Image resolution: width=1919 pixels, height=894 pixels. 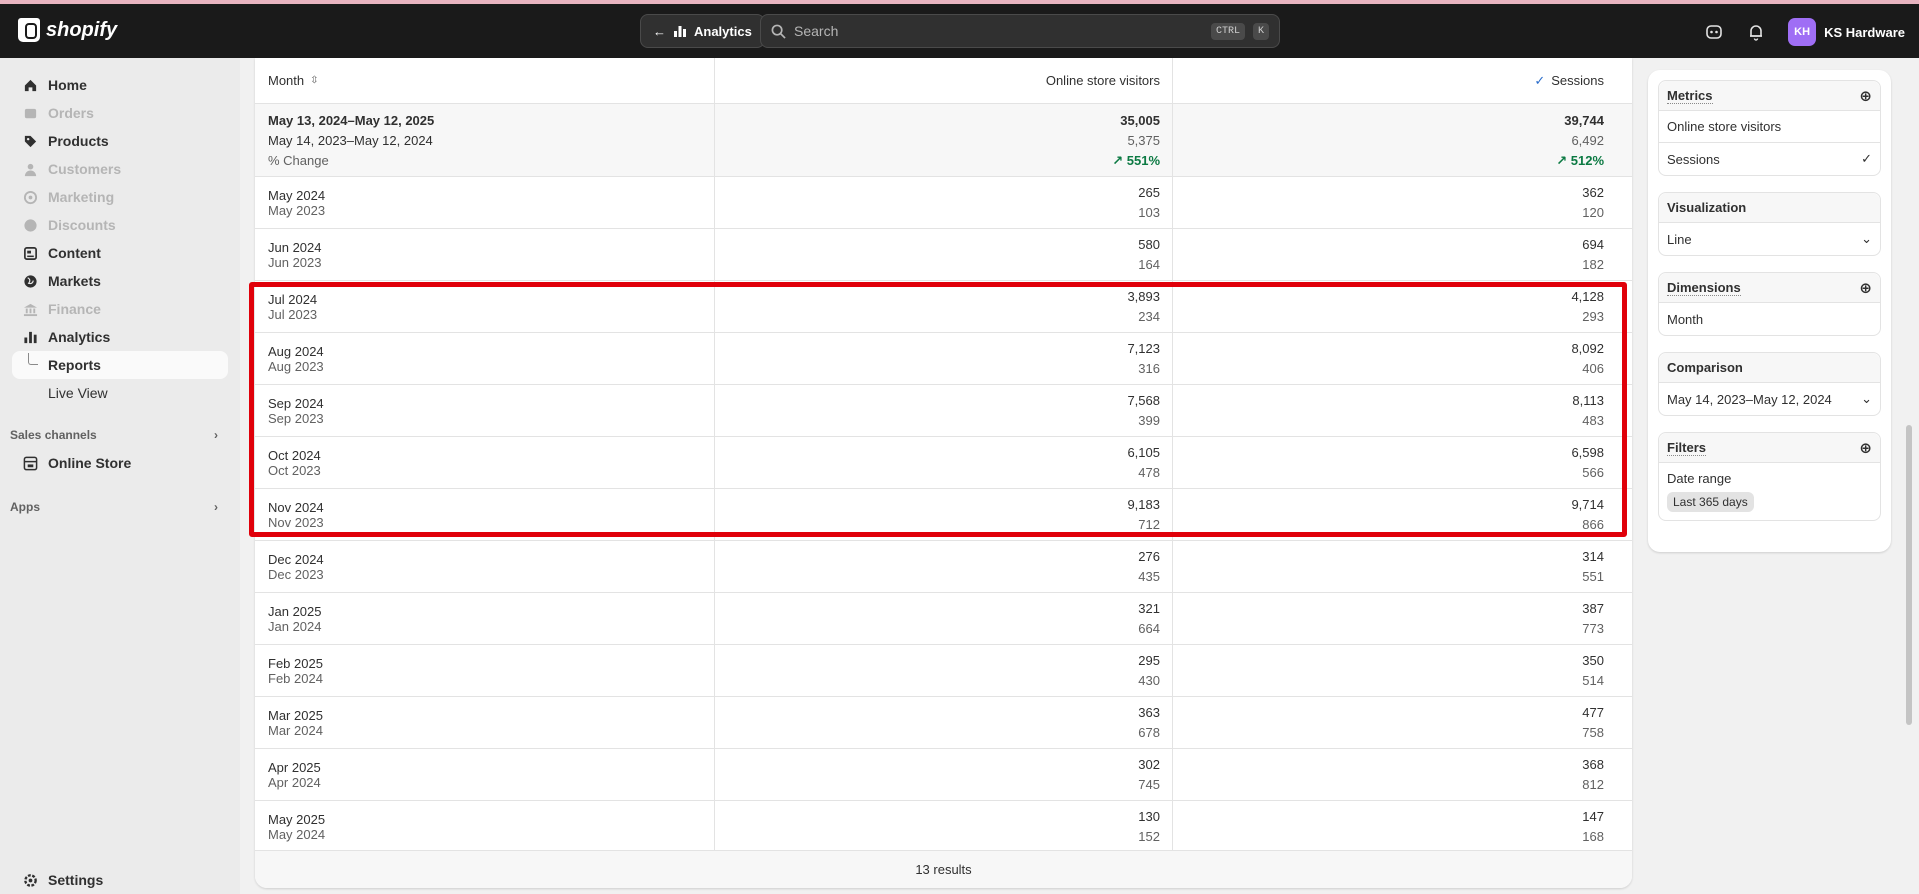 I want to click on visitors-cell: 580 164, so click(x=944, y=254).